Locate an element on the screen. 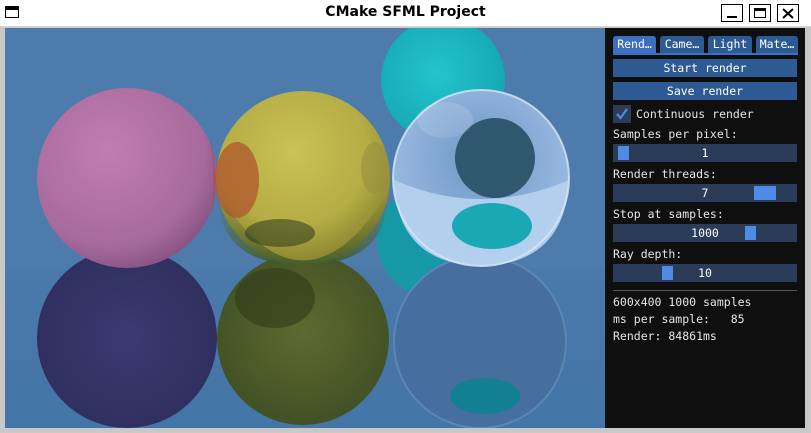  save-render-button: Save render is located at coordinates (705, 91).